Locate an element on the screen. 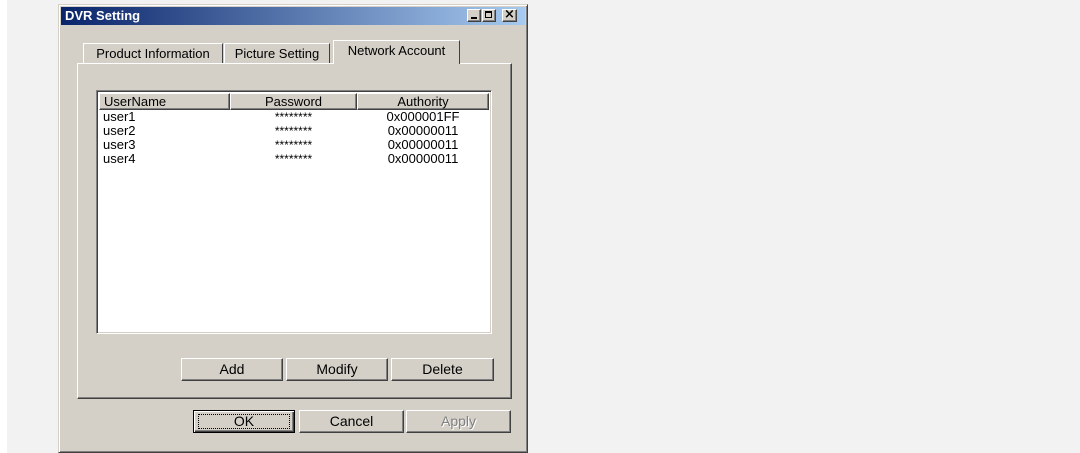 The width and height of the screenshot is (1080, 453). close-icon: × is located at coordinates (509, 14).